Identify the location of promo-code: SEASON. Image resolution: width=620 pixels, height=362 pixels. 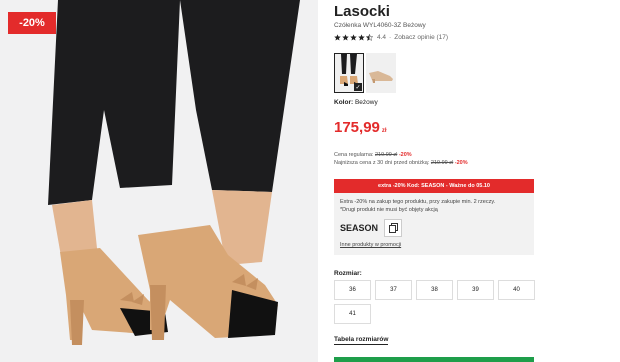
(371, 228).